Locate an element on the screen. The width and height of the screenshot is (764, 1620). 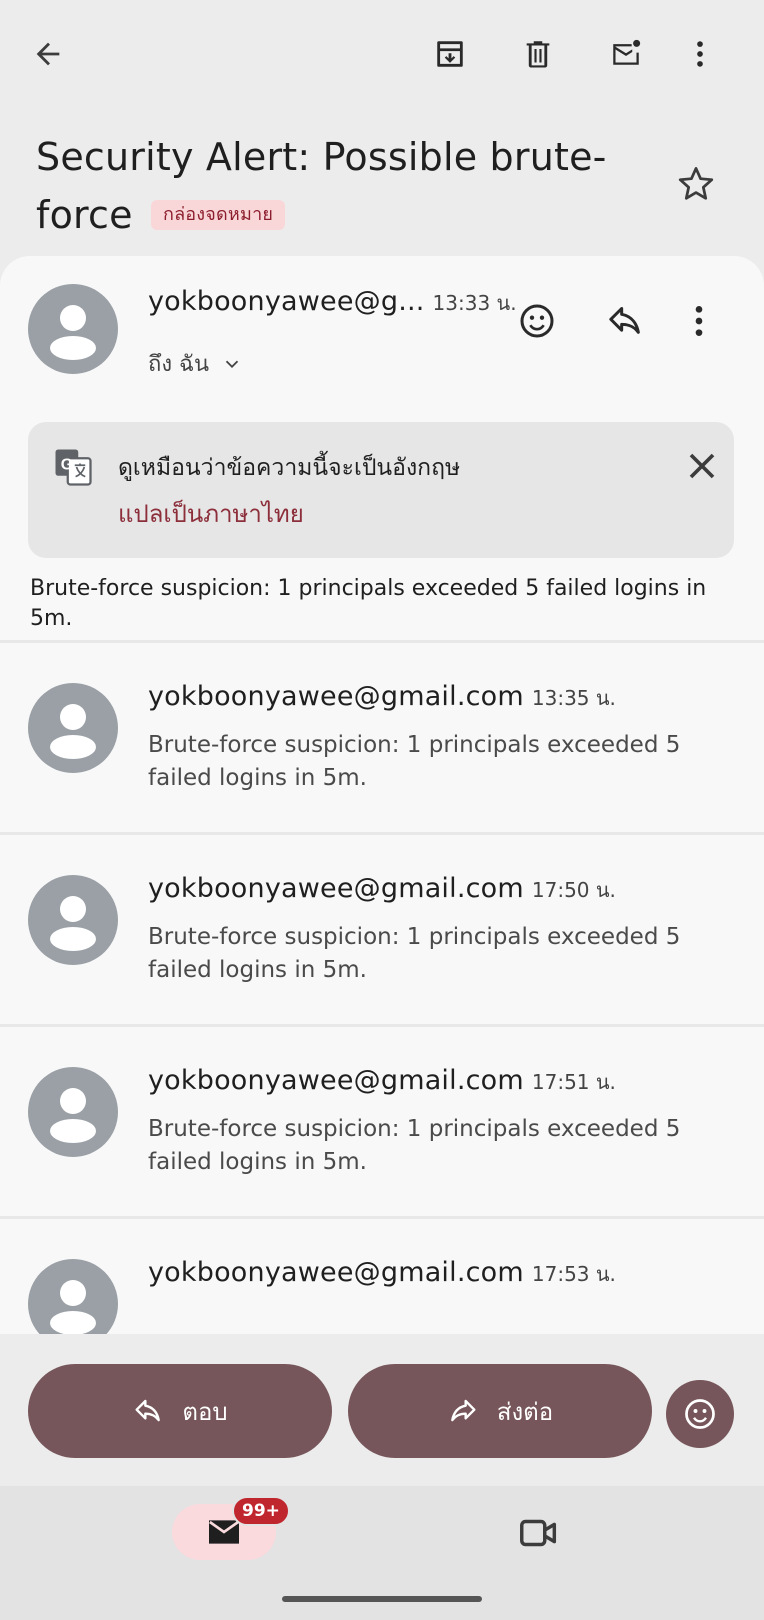
recipient-text: ถึง ฉัน is located at coordinates (179, 364).